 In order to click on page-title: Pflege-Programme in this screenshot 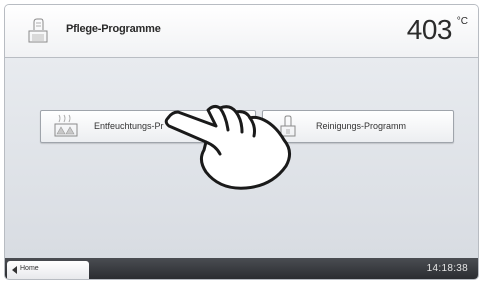, I will do `click(113, 29)`.